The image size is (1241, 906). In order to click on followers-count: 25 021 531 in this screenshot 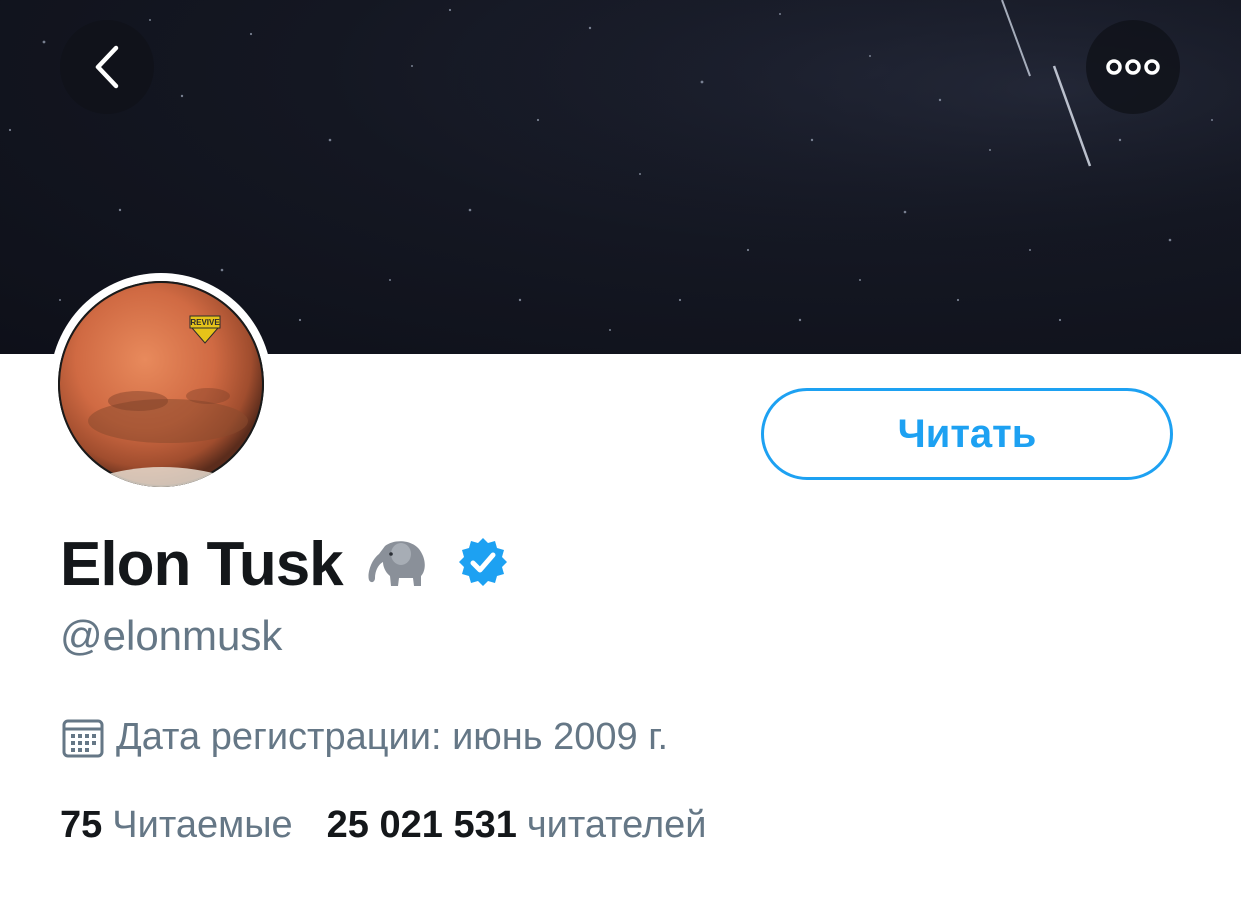, I will do `click(421, 825)`.